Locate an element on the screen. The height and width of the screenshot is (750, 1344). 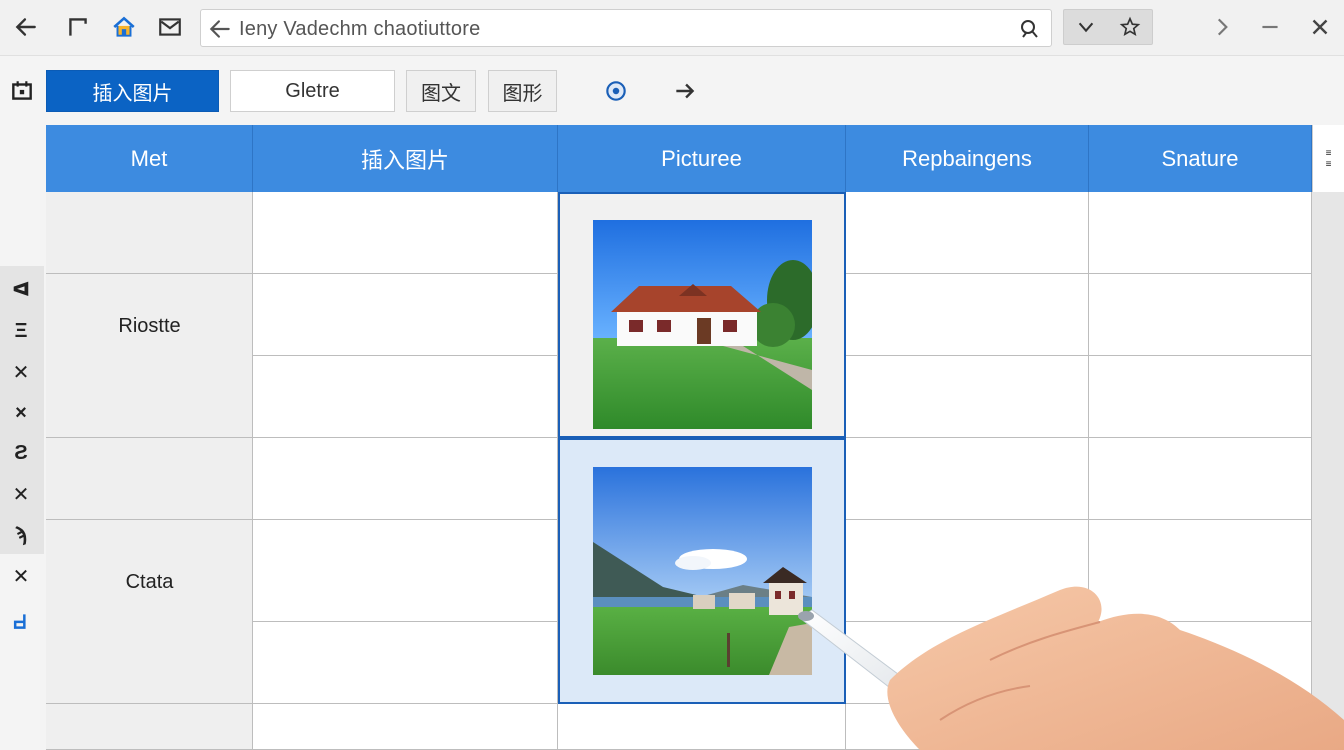
row-label-2: Ctata is located at coordinates (149, 581).